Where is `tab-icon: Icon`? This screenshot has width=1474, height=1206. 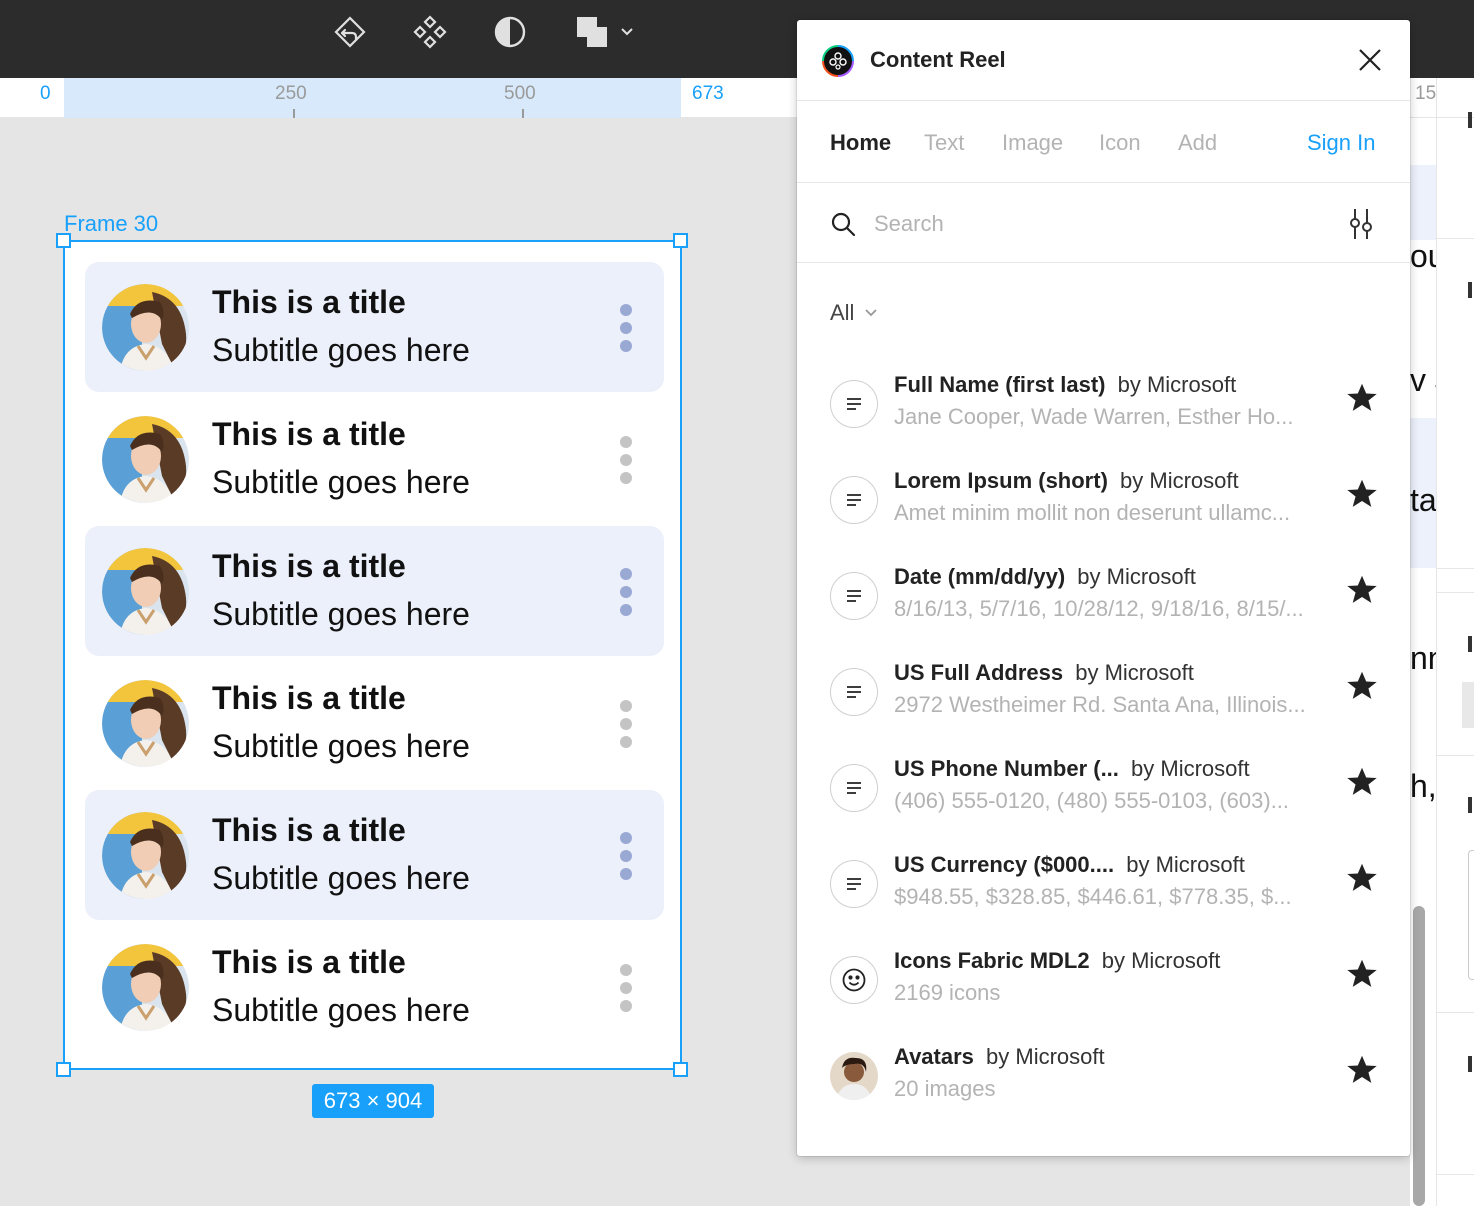
tab-icon: Icon is located at coordinates (1120, 143).